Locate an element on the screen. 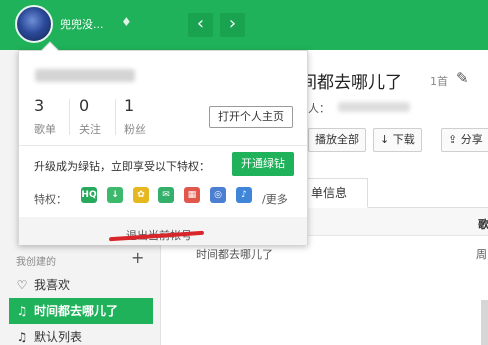 The width and height of the screenshot is (488, 345). table-row: 时间都去哪儿了 is located at coordinates (234, 254).